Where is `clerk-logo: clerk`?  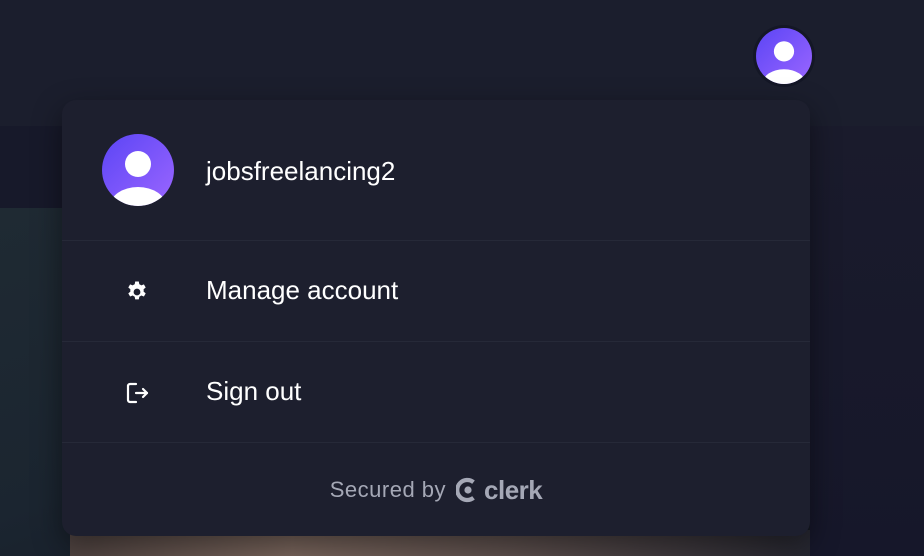
clerk-logo: clerk is located at coordinates (499, 490).